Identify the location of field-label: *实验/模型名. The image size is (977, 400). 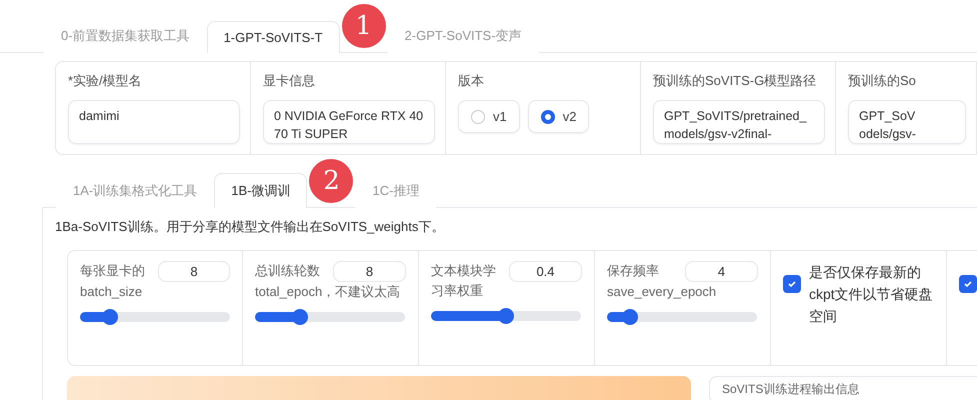
(105, 81).